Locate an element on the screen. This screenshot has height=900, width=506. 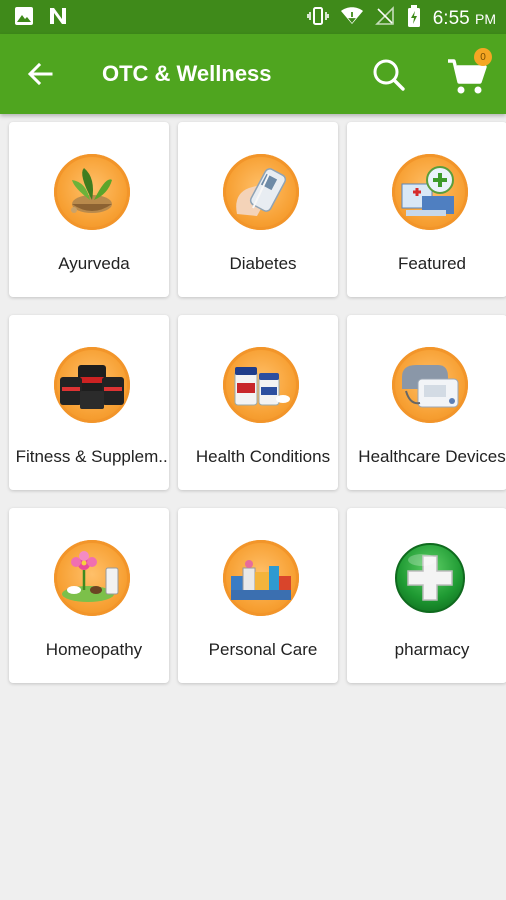
status-clock: 6:55 PM is located at coordinates (464, 18).